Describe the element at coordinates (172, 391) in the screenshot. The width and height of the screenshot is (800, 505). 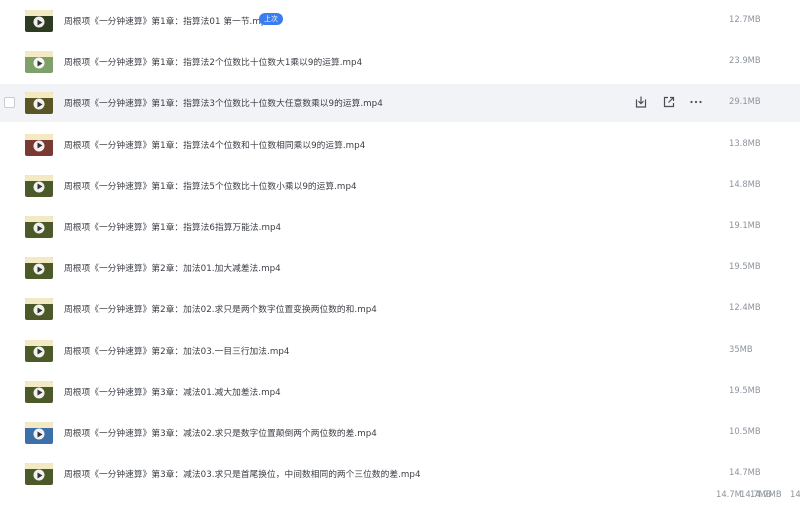
I see `file-name: 周根项《一分钟速算》第3章：减法01.减大加差法.mp4` at that location.